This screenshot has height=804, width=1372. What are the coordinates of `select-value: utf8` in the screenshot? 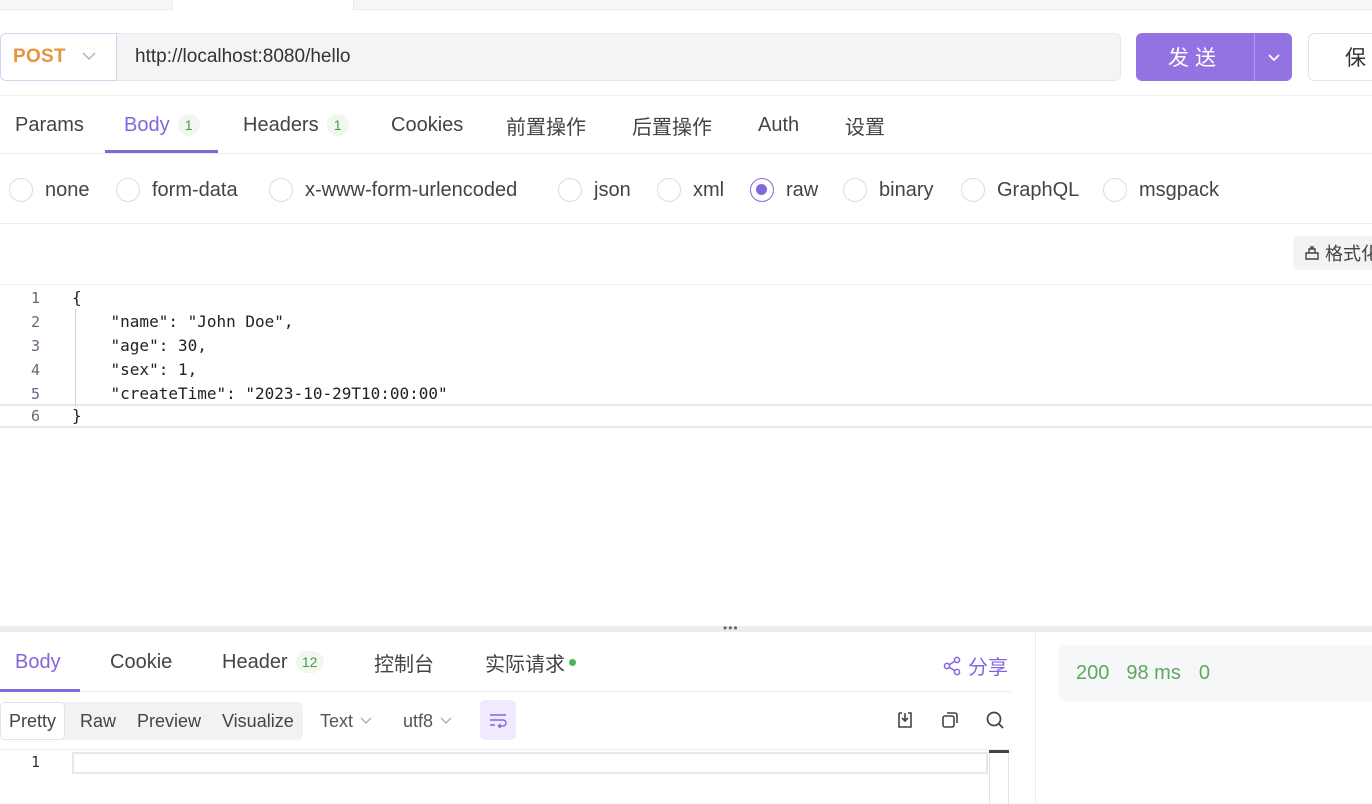 It's located at (418, 720).